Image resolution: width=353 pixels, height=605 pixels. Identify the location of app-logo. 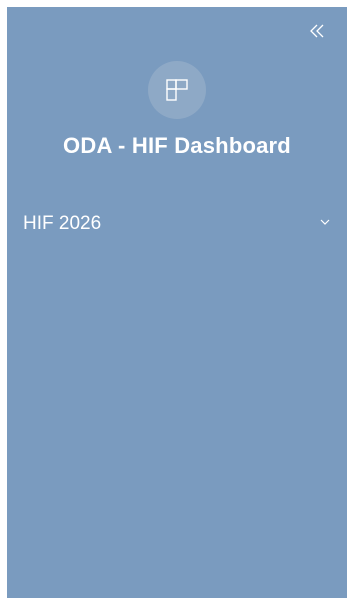
(177, 90).